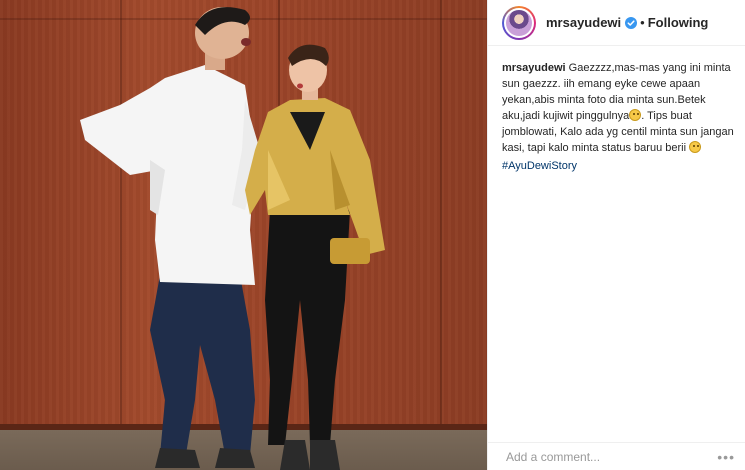  I want to click on hashtag-link: #AyuDewiStory, so click(618, 166).